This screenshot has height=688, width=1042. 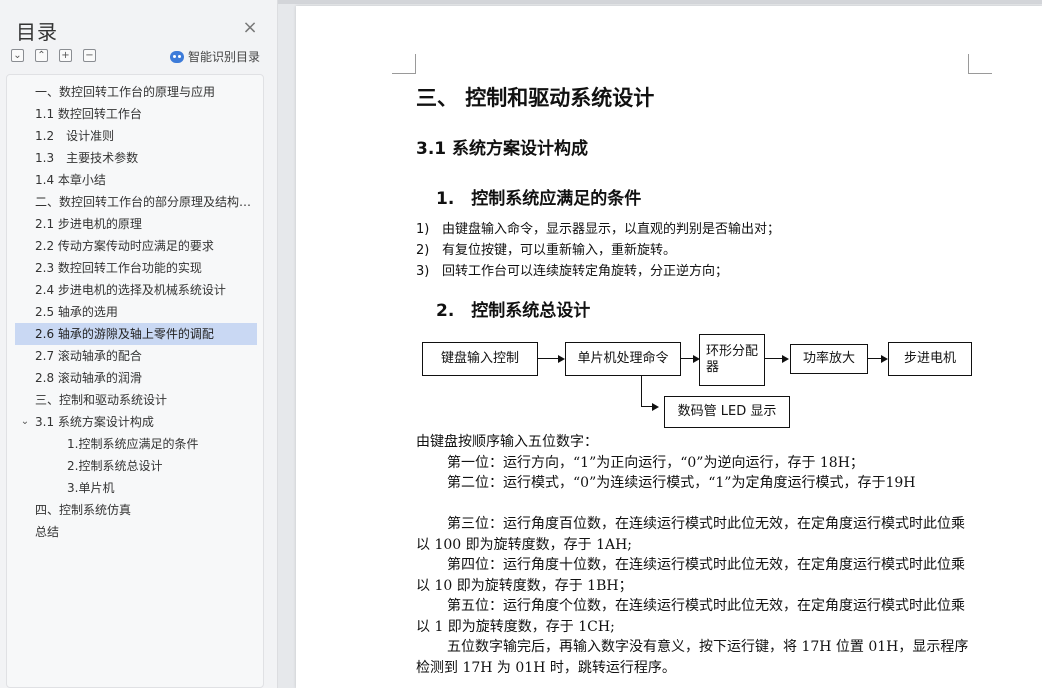 What do you see at coordinates (136, 180) in the screenshot?
I see `toc-item: 1.4 本章小结` at bounding box center [136, 180].